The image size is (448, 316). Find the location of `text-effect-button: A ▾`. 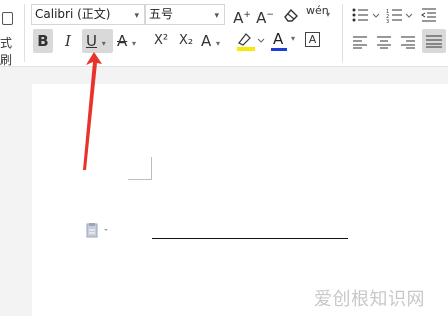

text-effect-button: A ▾ is located at coordinates (216, 41).